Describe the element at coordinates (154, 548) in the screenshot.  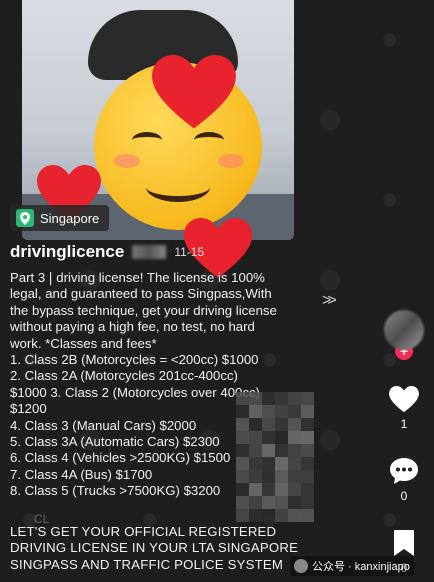
I see `cta-line: DRIVING LICENSE IN YOUR LTA SINGAPORE` at that location.